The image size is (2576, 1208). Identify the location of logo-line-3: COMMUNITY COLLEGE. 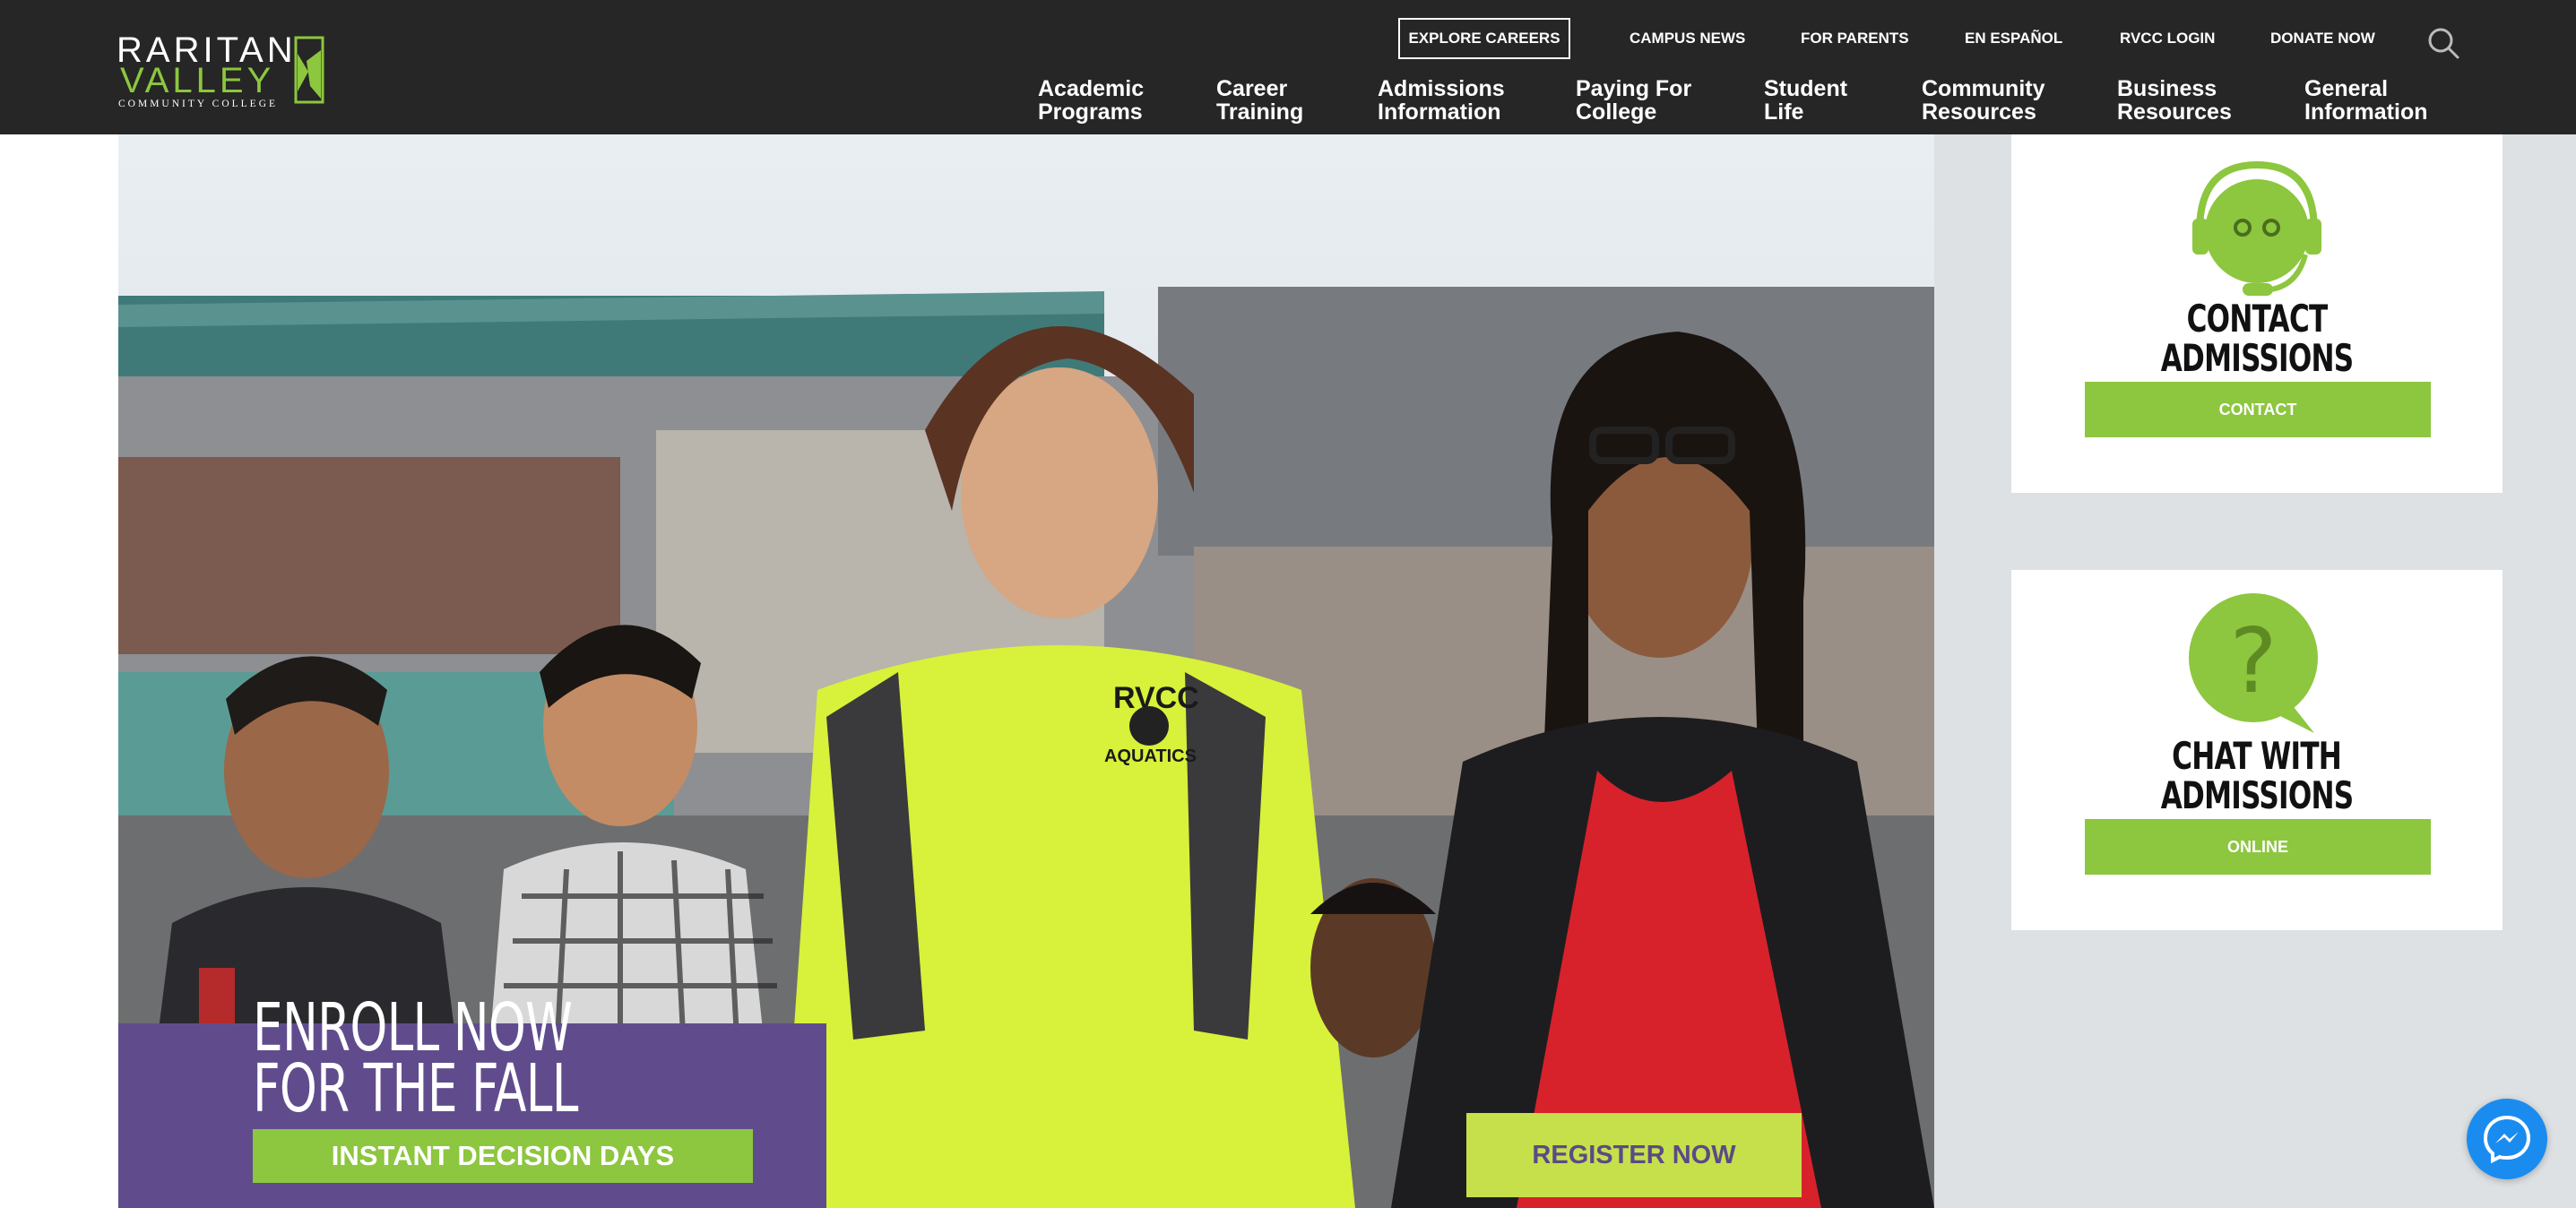
(198, 104).